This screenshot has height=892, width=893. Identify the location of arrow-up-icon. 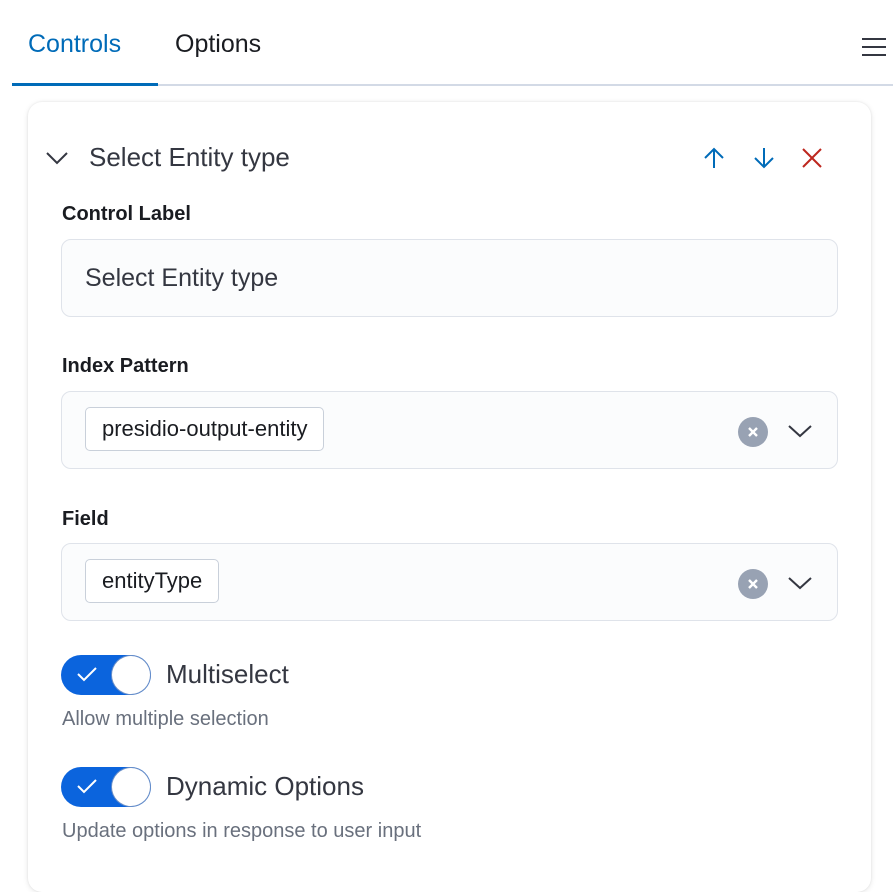
(714, 157).